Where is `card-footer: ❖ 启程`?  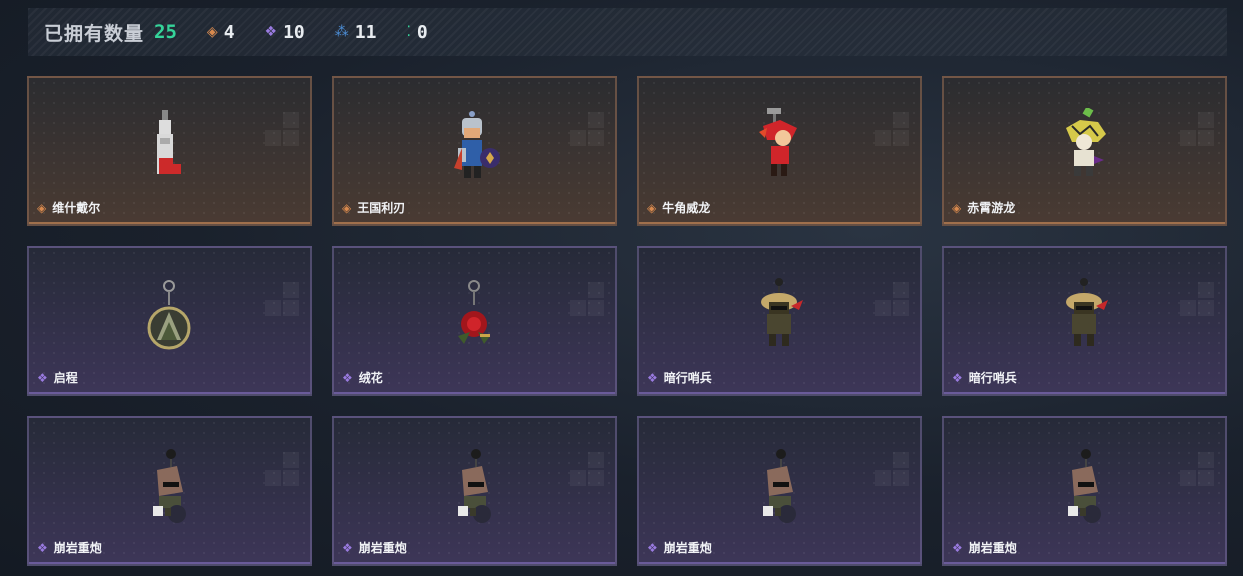 card-footer: ❖ 启程 is located at coordinates (57, 377).